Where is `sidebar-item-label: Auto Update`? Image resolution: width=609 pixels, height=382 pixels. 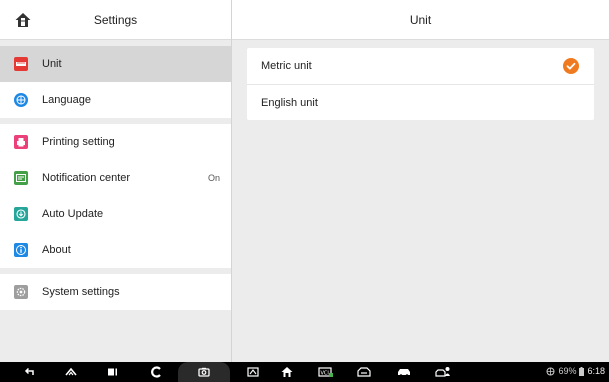
sidebar-item-label: Auto Update is located at coordinates (73, 214).